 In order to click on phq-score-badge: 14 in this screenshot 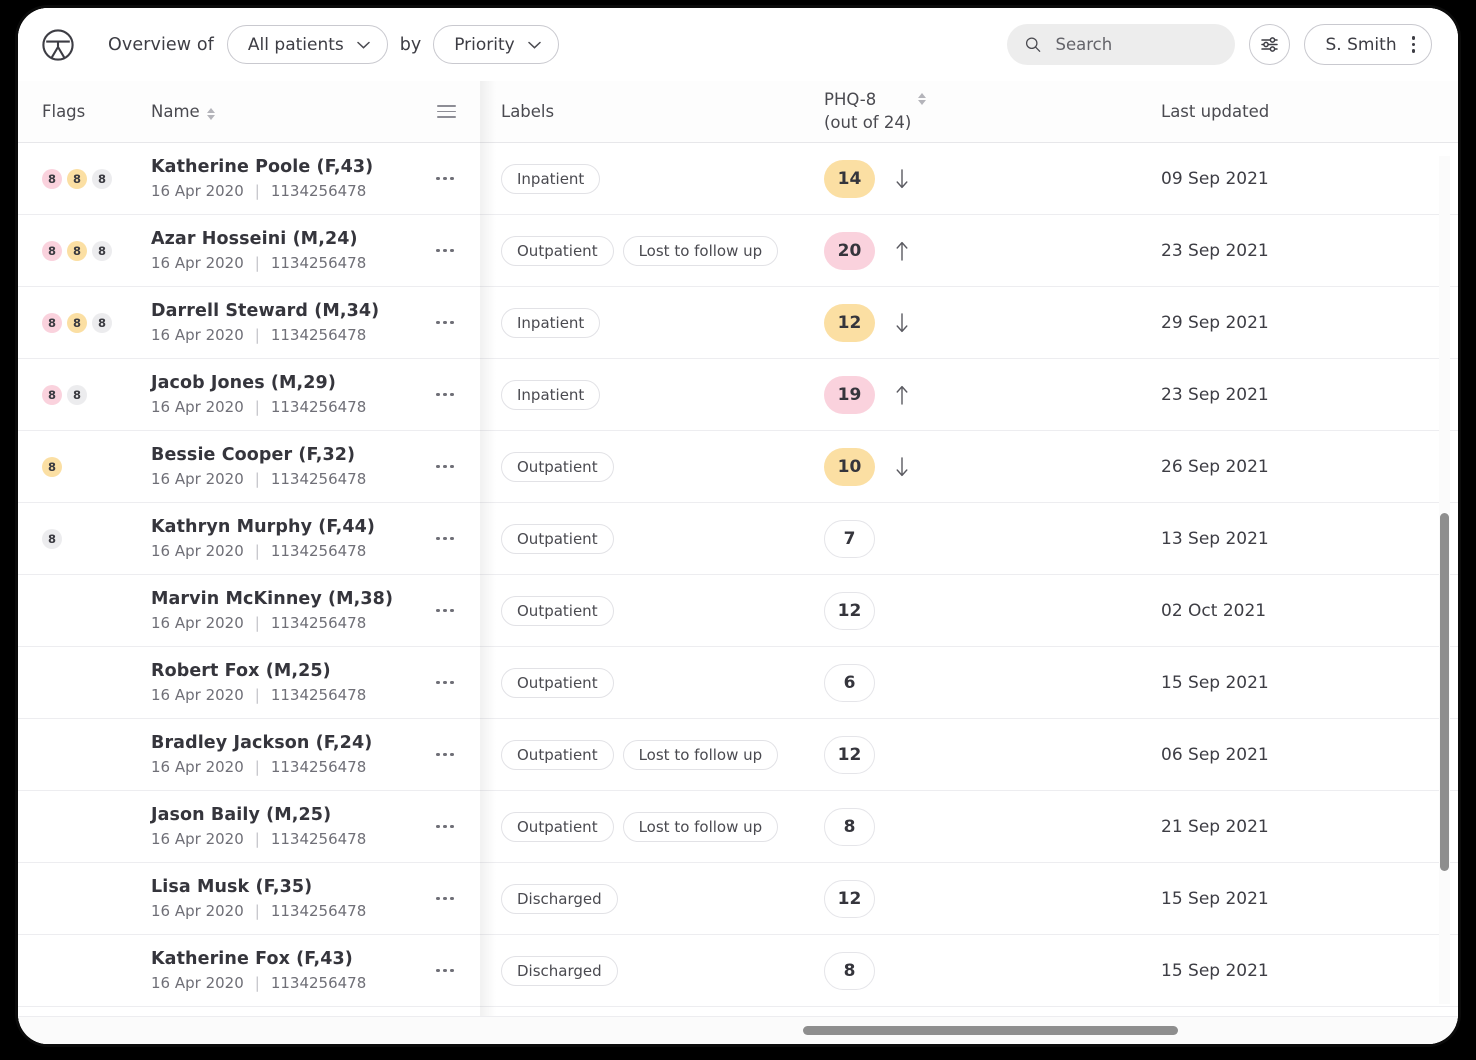, I will do `click(849, 178)`.